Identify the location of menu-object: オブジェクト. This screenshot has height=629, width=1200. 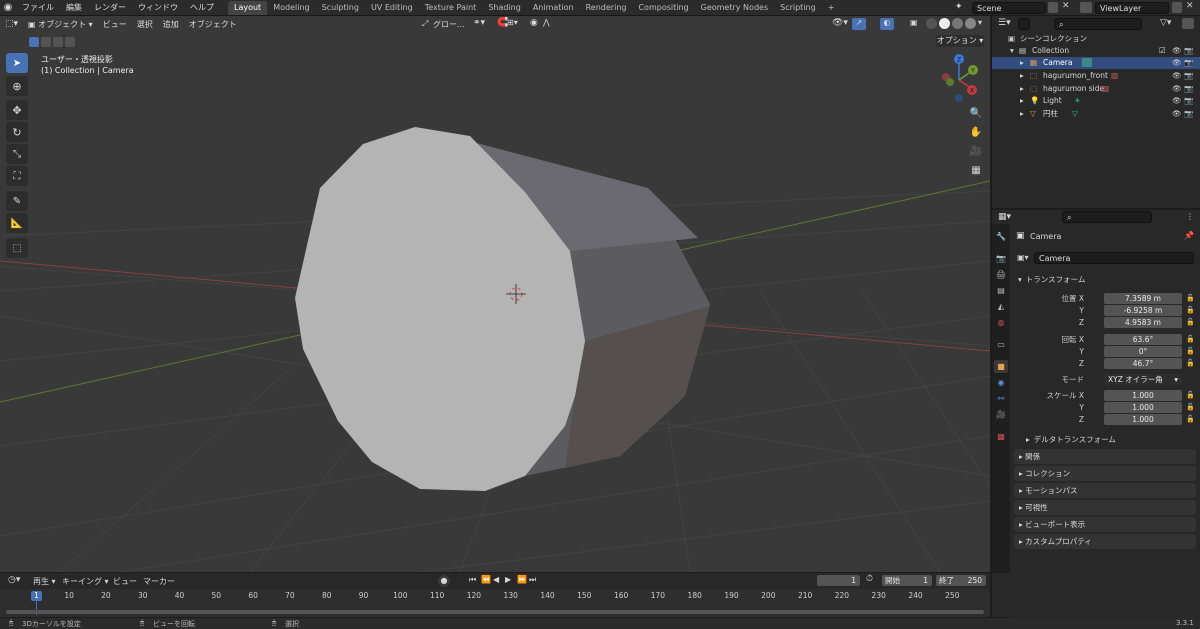
(213, 24).